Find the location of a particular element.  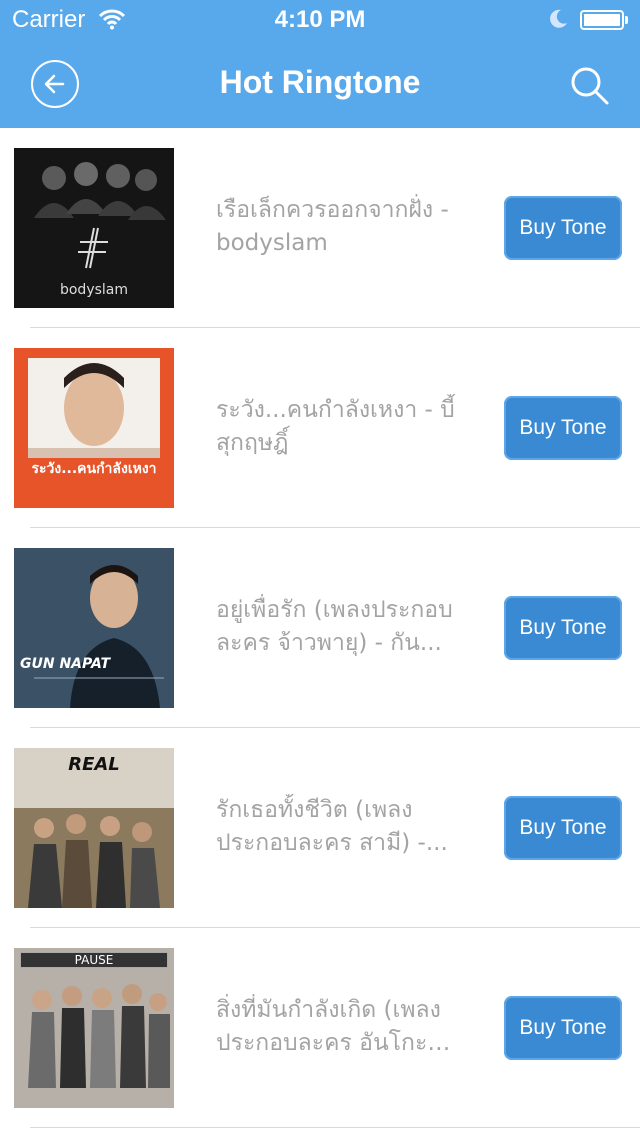

album-caption: bodyslam is located at coordinates (94, 290).